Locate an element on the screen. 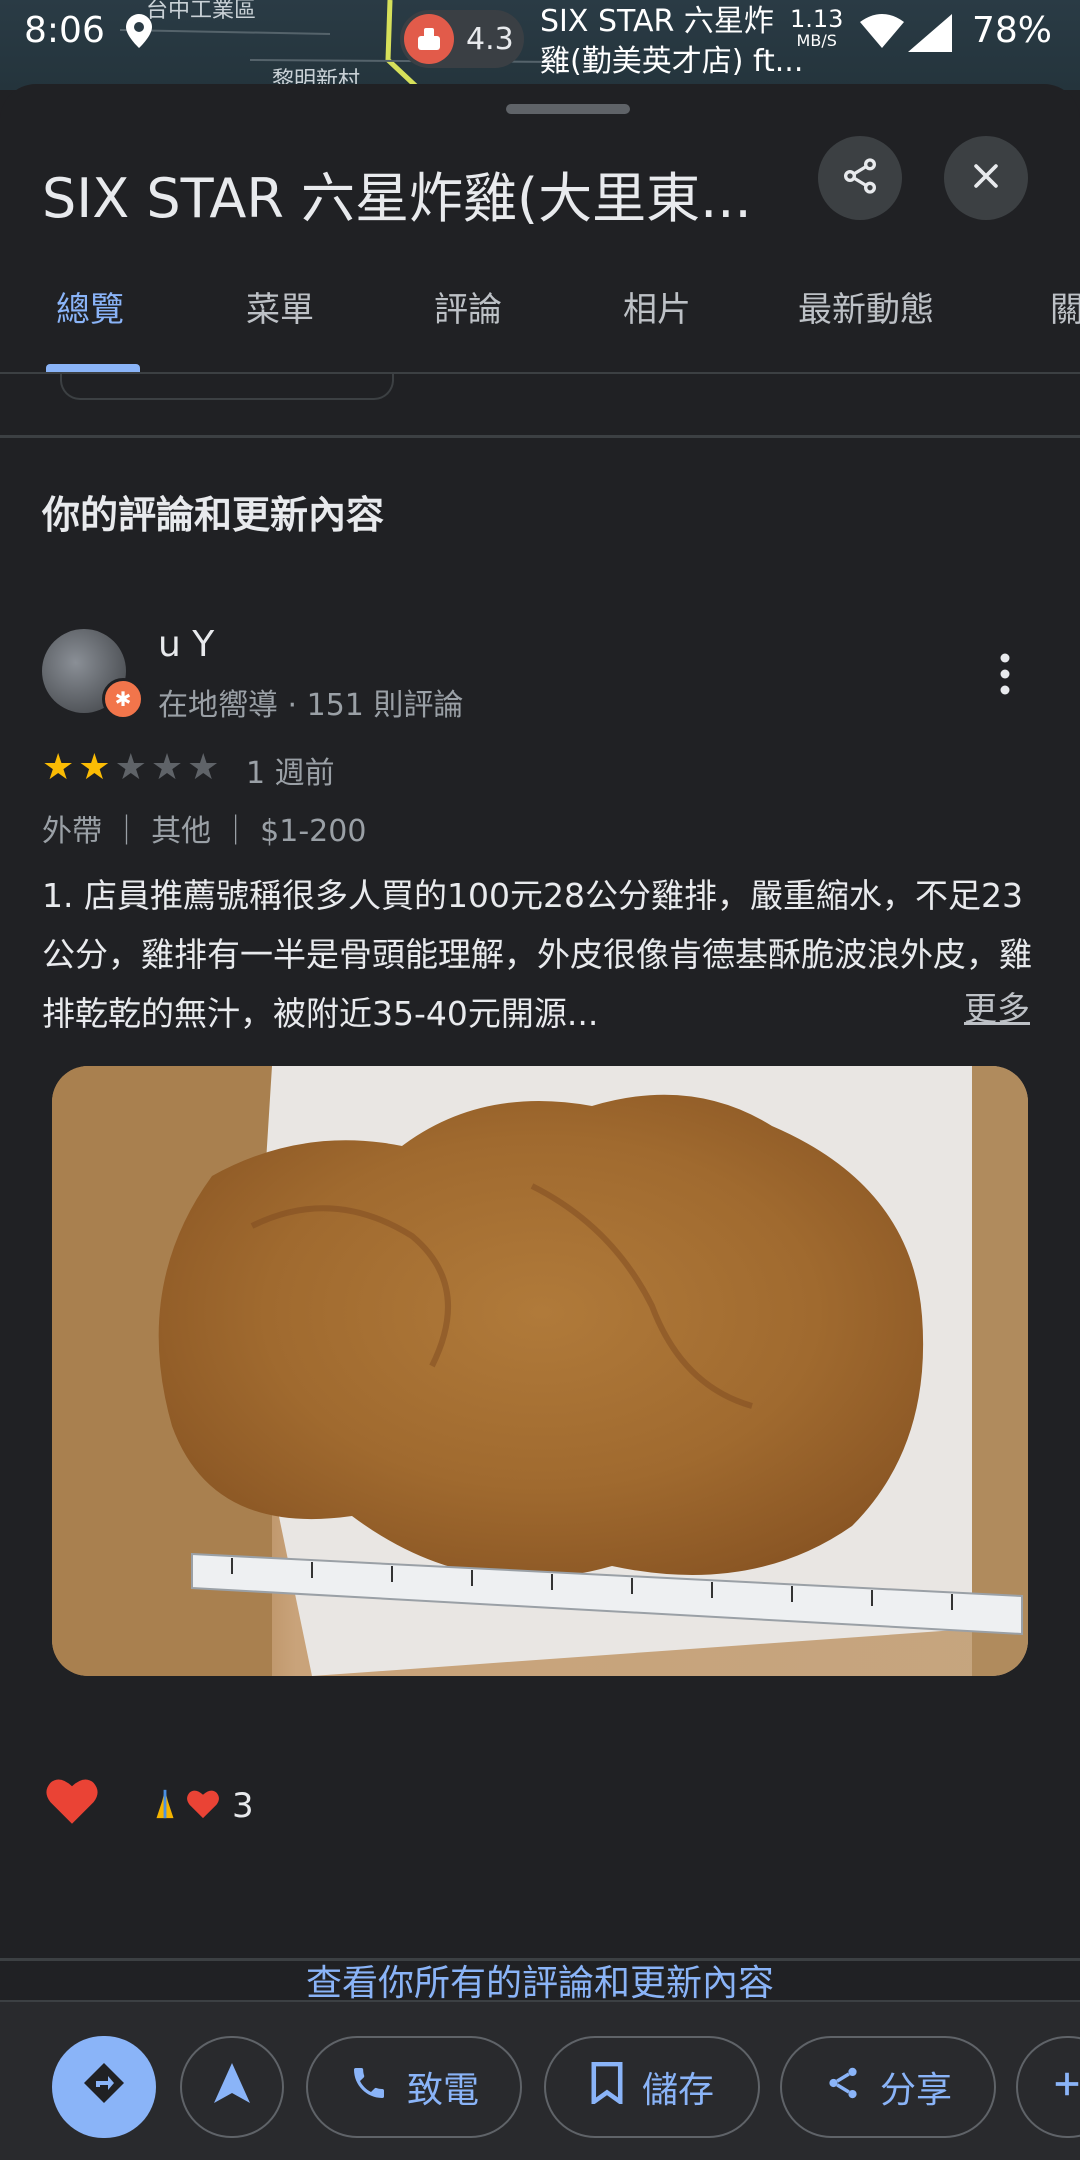  section-title: 你的評論和更新內容 is located at coordinates (213, 515).